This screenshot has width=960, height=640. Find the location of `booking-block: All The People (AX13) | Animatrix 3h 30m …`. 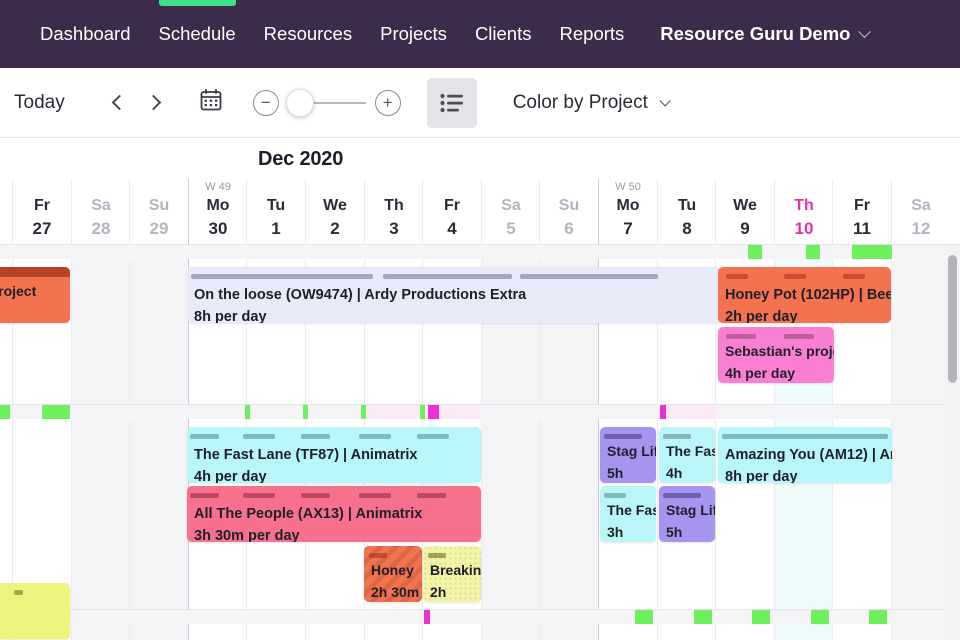

booking-block: All The People (AX13) | Animatrix 3h 30m … is located at coordinates (334, 514).